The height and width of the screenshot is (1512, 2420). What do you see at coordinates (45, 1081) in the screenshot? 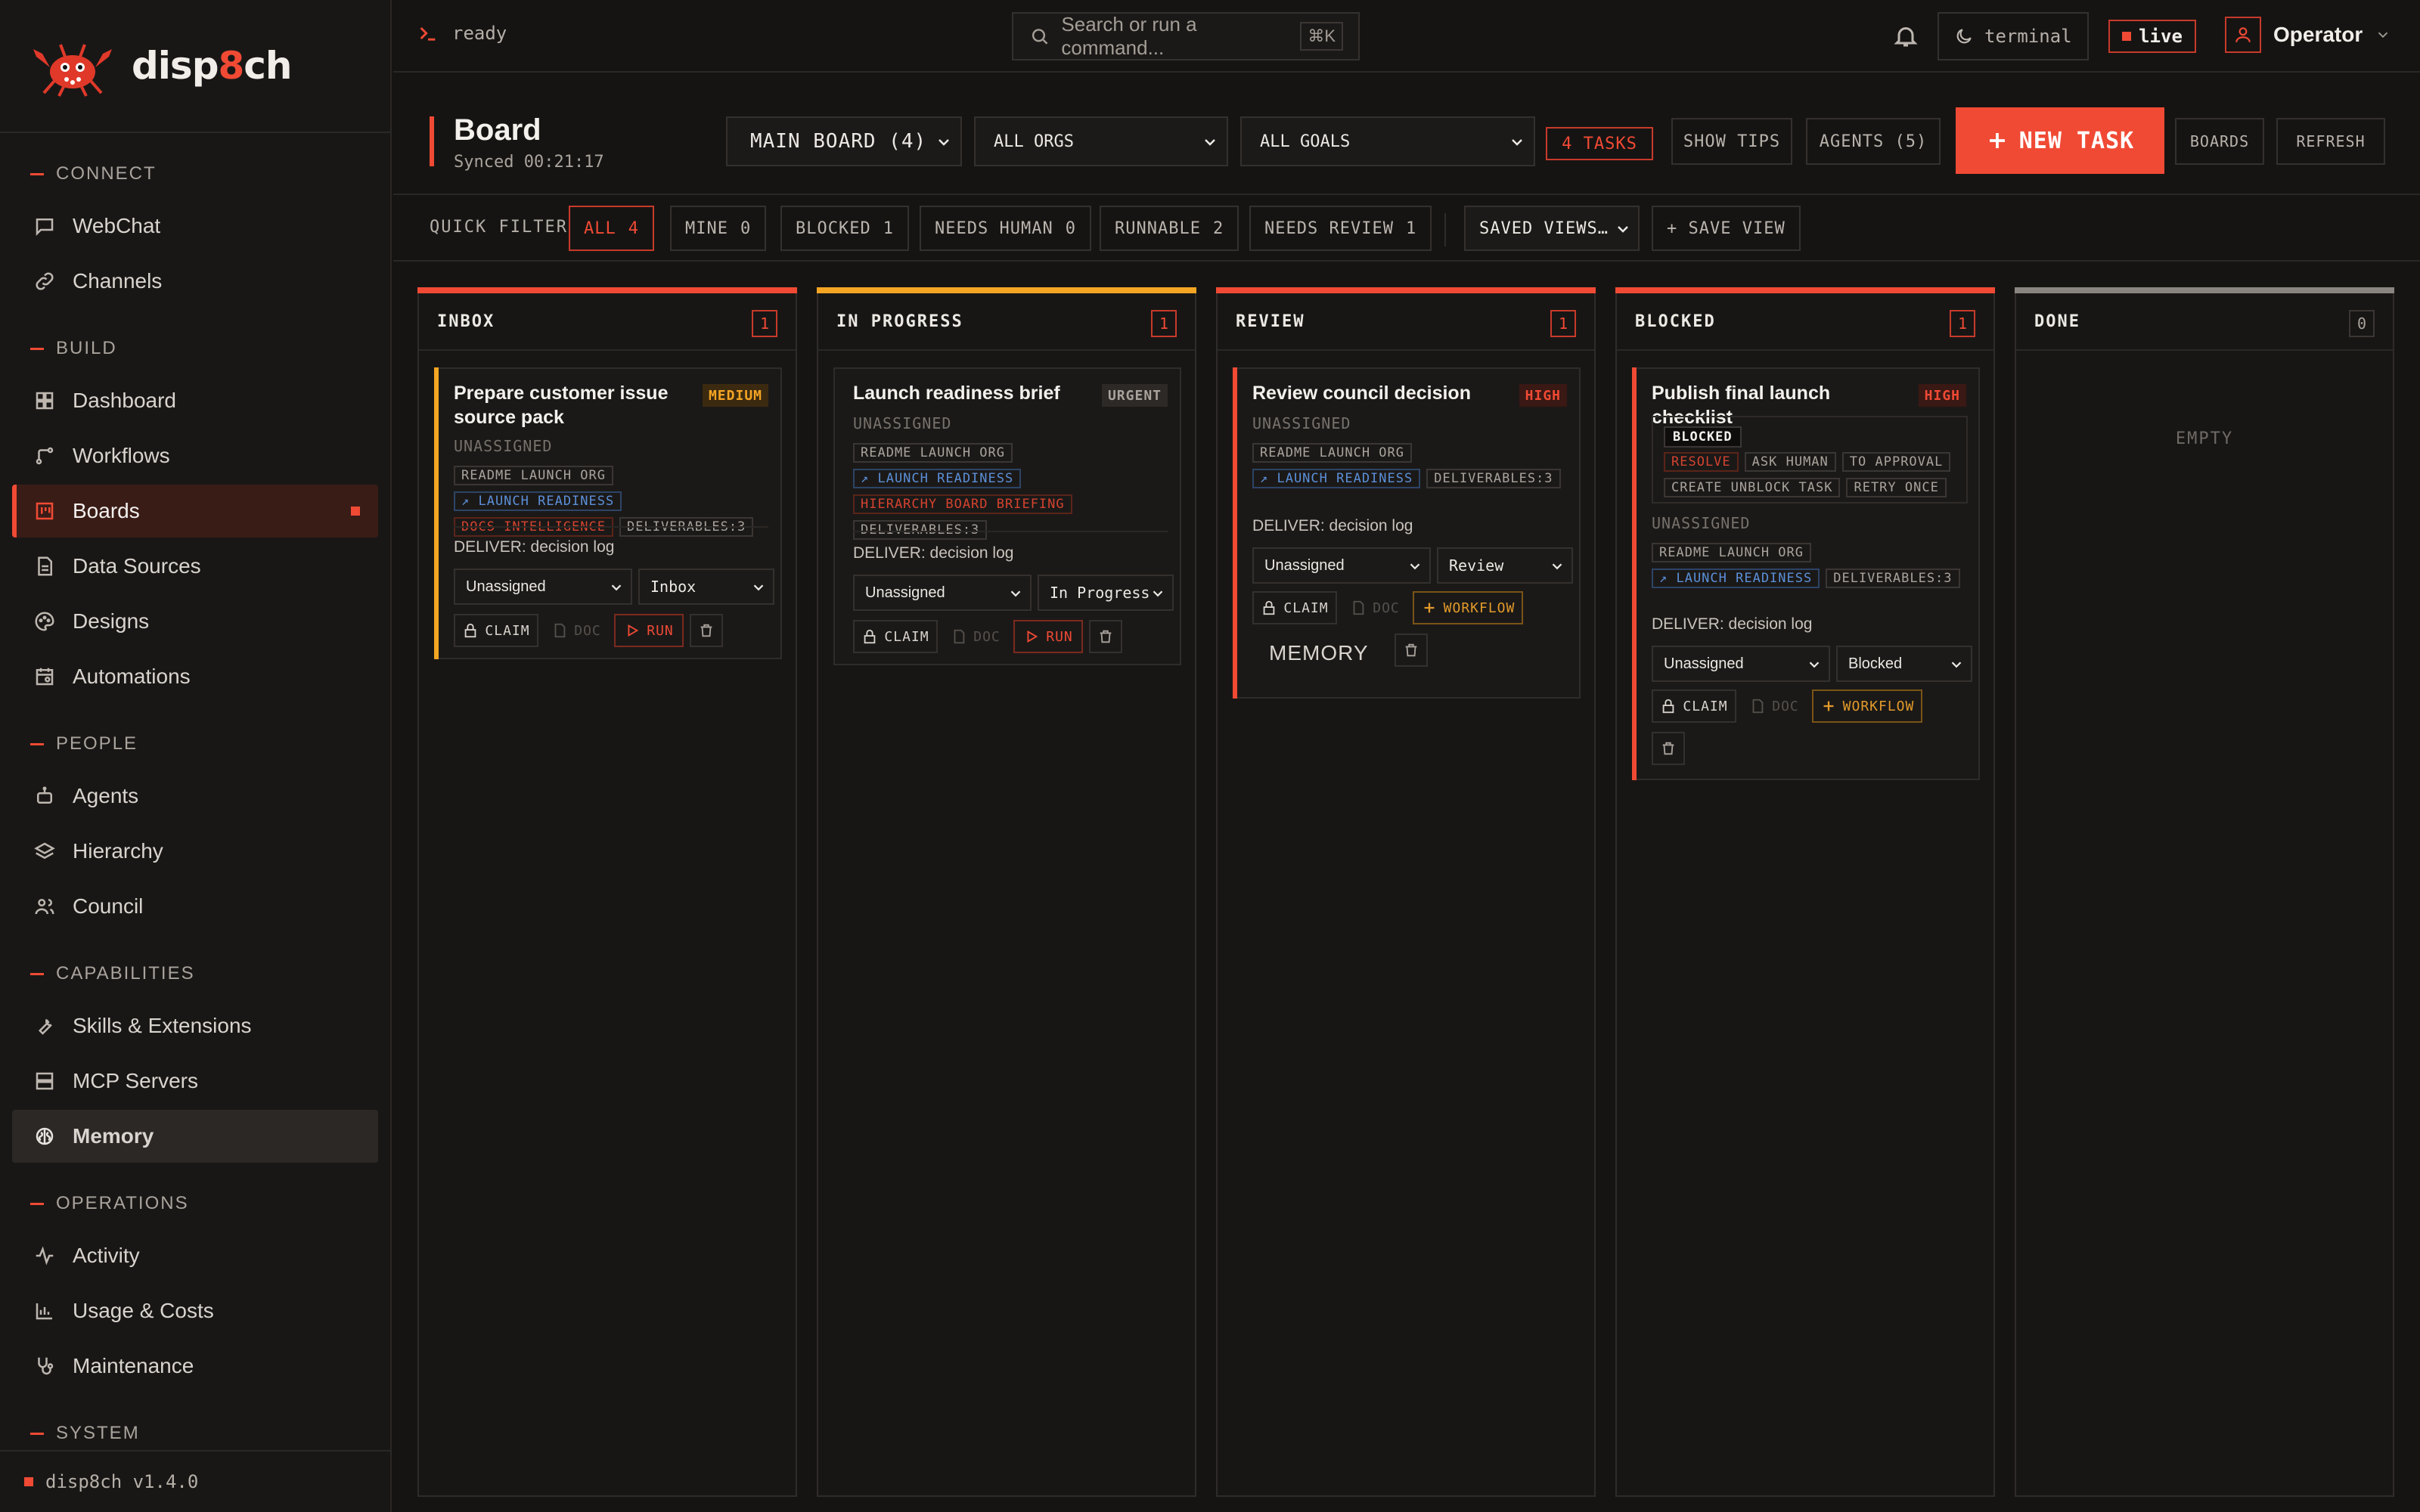
I see `server-icon` at bounding box center [45, 1081].